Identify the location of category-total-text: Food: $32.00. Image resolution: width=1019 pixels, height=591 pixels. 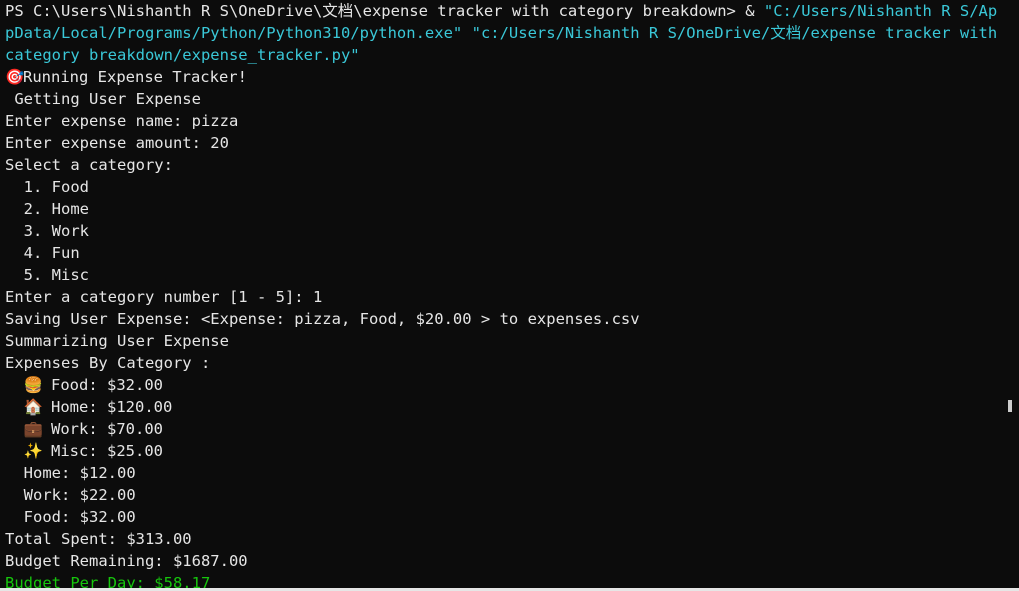
(107, 385).